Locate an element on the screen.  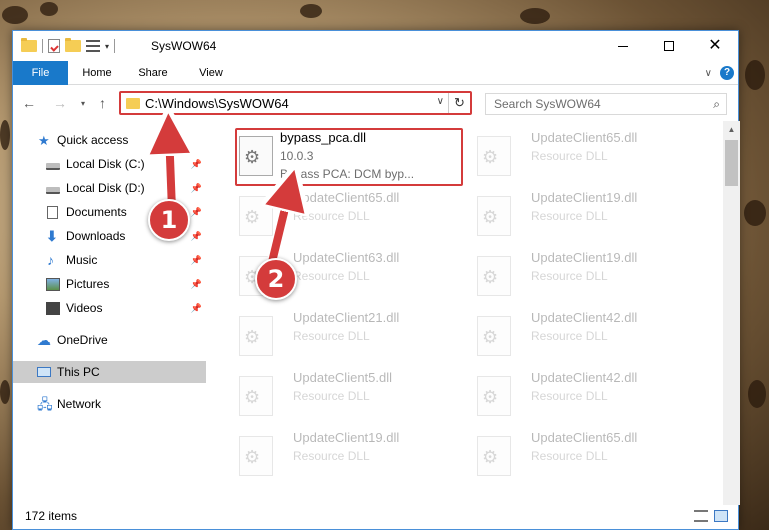
onedrive-icon: ☁ is located at coordinates (44, 339).